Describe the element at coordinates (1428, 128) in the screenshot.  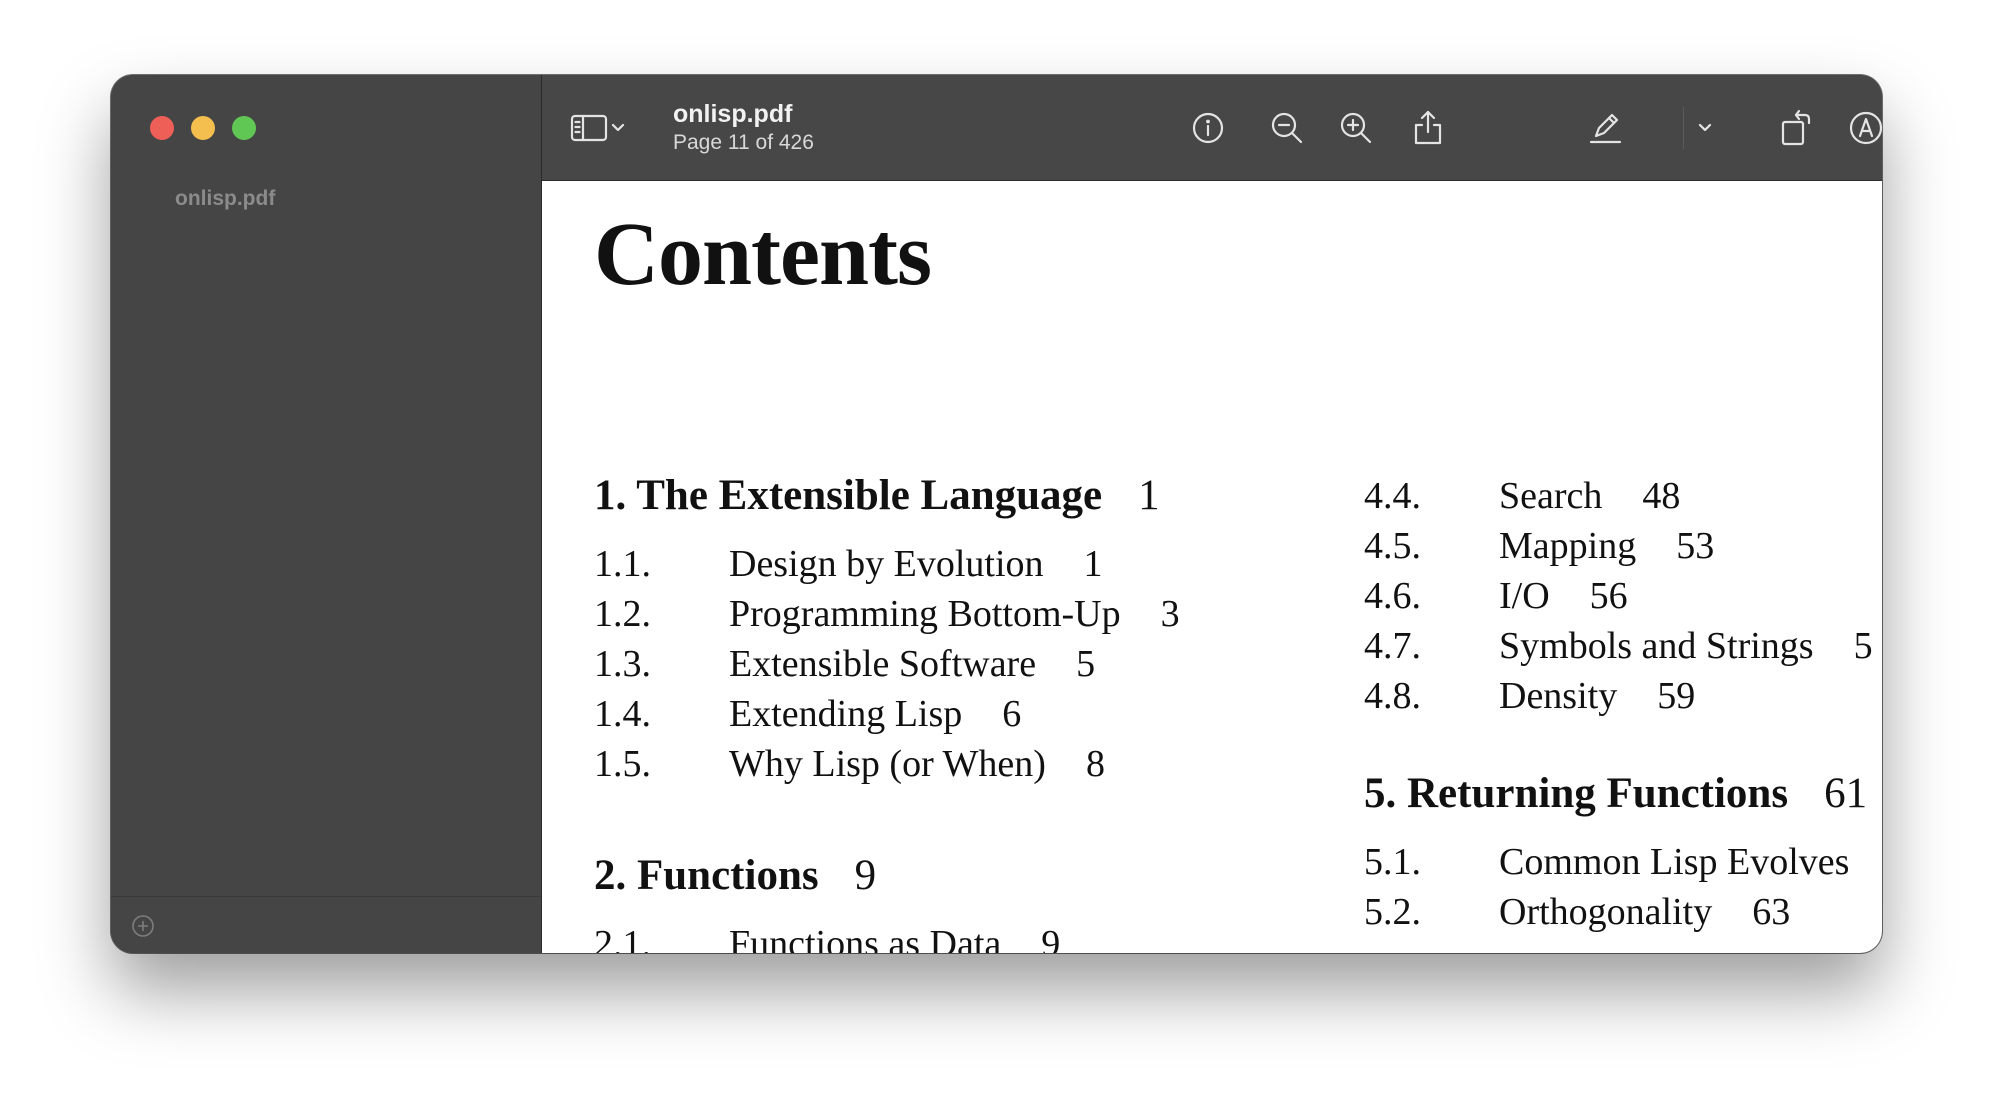
I see `share-icon` at that location.